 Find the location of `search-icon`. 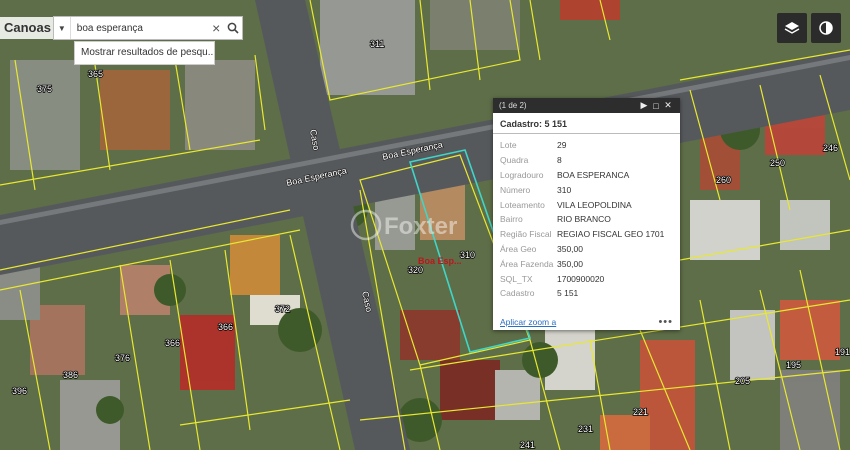

search-icon is located at coordinates (233, 28).